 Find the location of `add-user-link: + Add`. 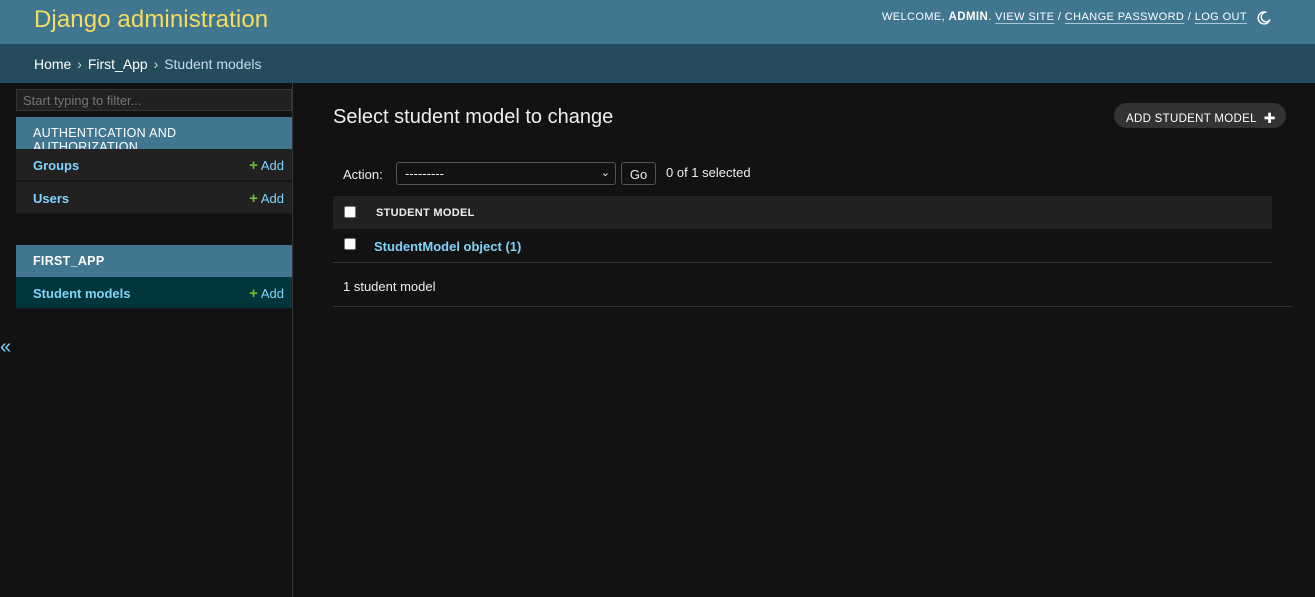

add-user-link: + Add is located at coordinates (266, 198).